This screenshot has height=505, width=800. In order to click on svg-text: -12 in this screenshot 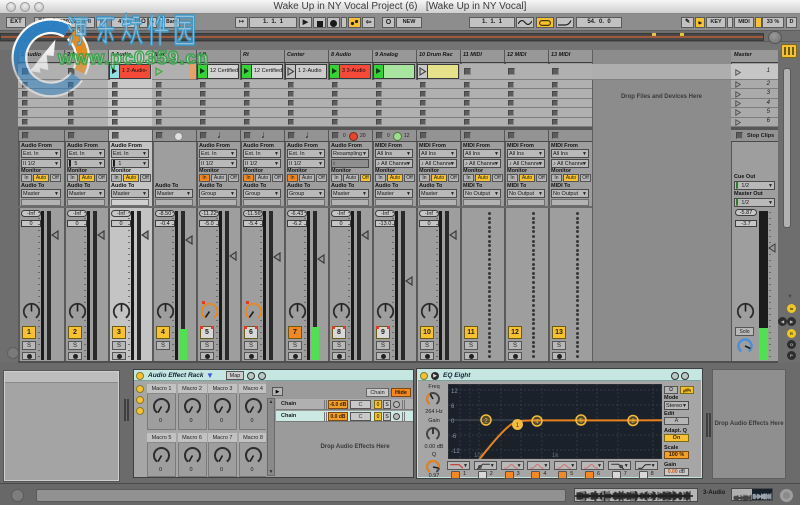, I will do `click(455, 452)`.